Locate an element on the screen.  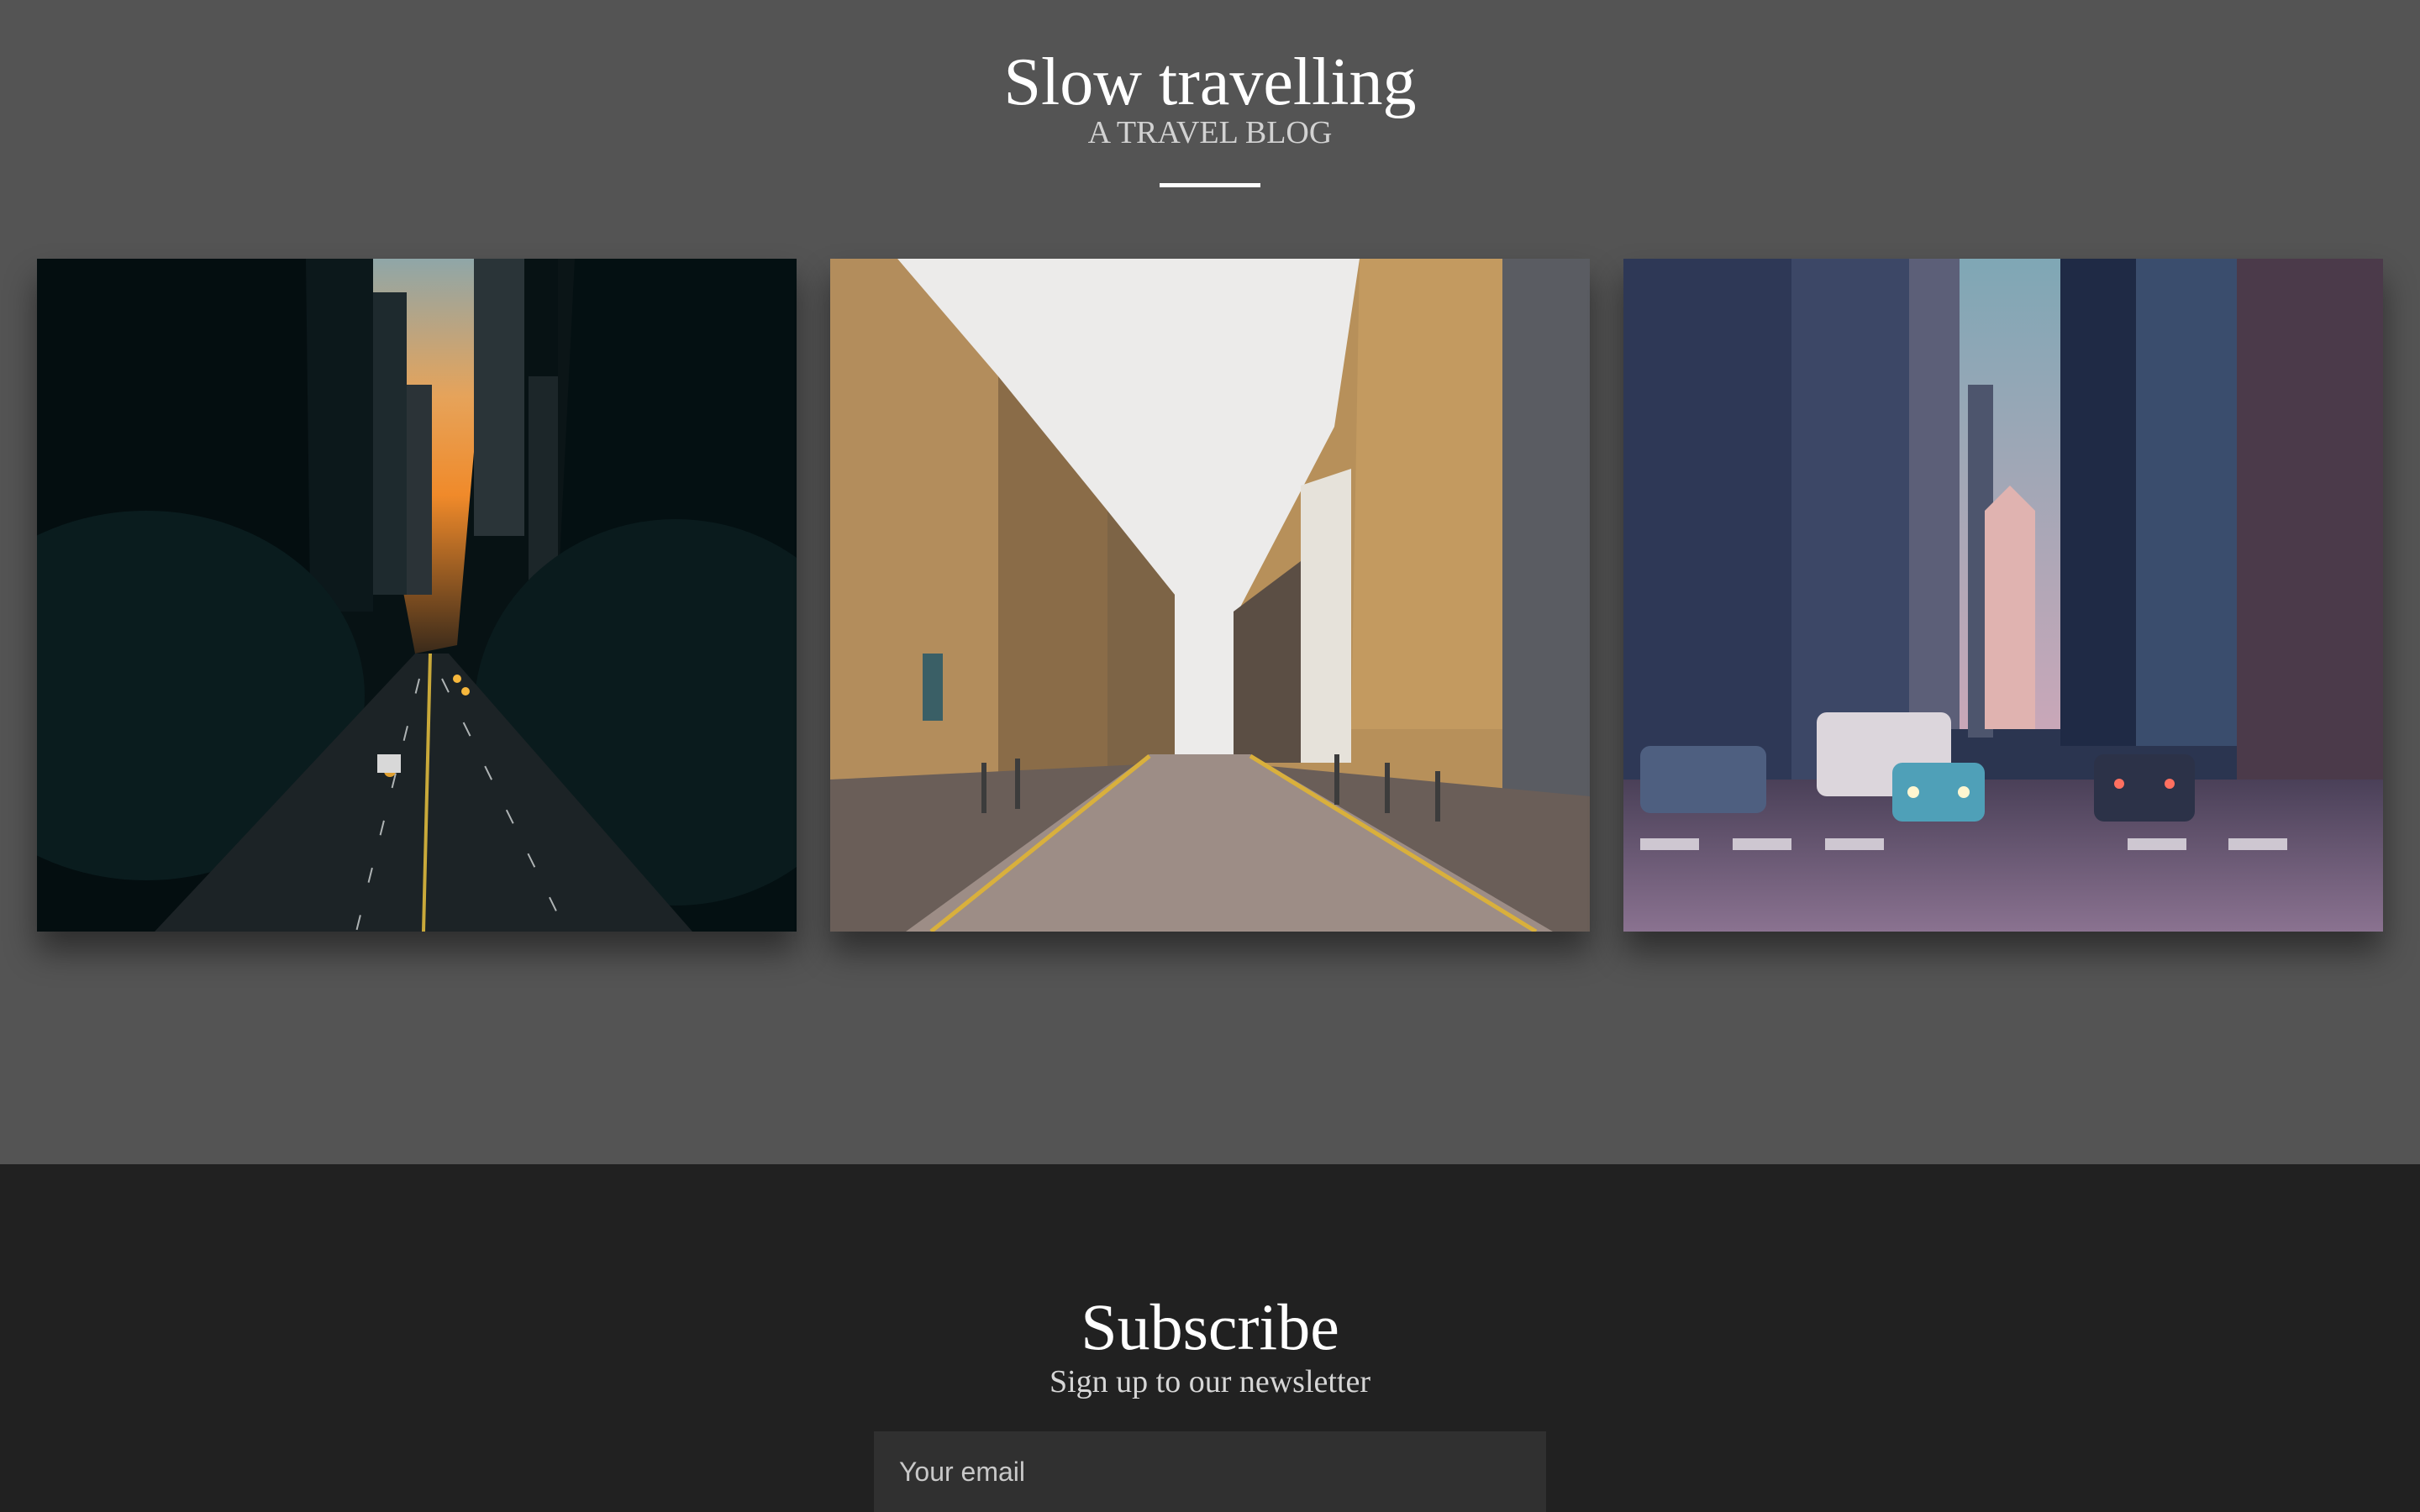
email-input is located at coordinates (1210, 1471).